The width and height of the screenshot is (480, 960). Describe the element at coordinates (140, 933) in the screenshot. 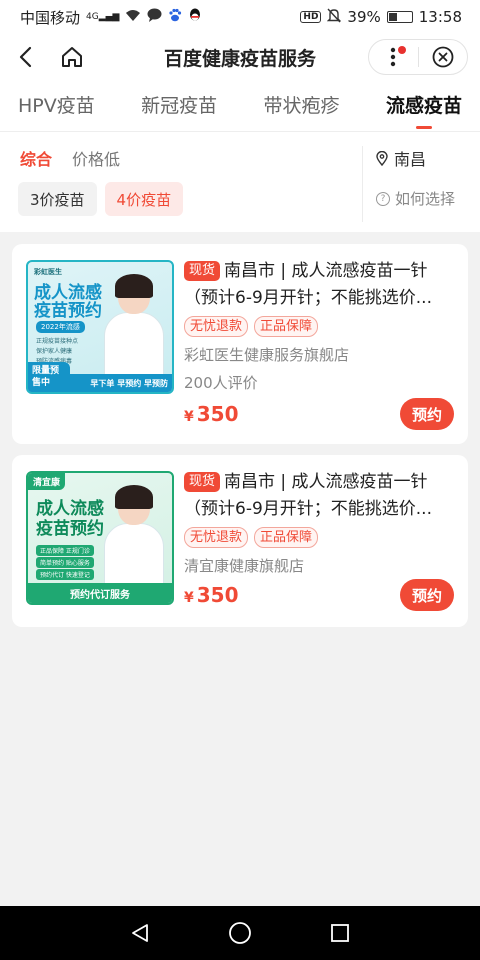

I see `nav-back-icon` at that location.